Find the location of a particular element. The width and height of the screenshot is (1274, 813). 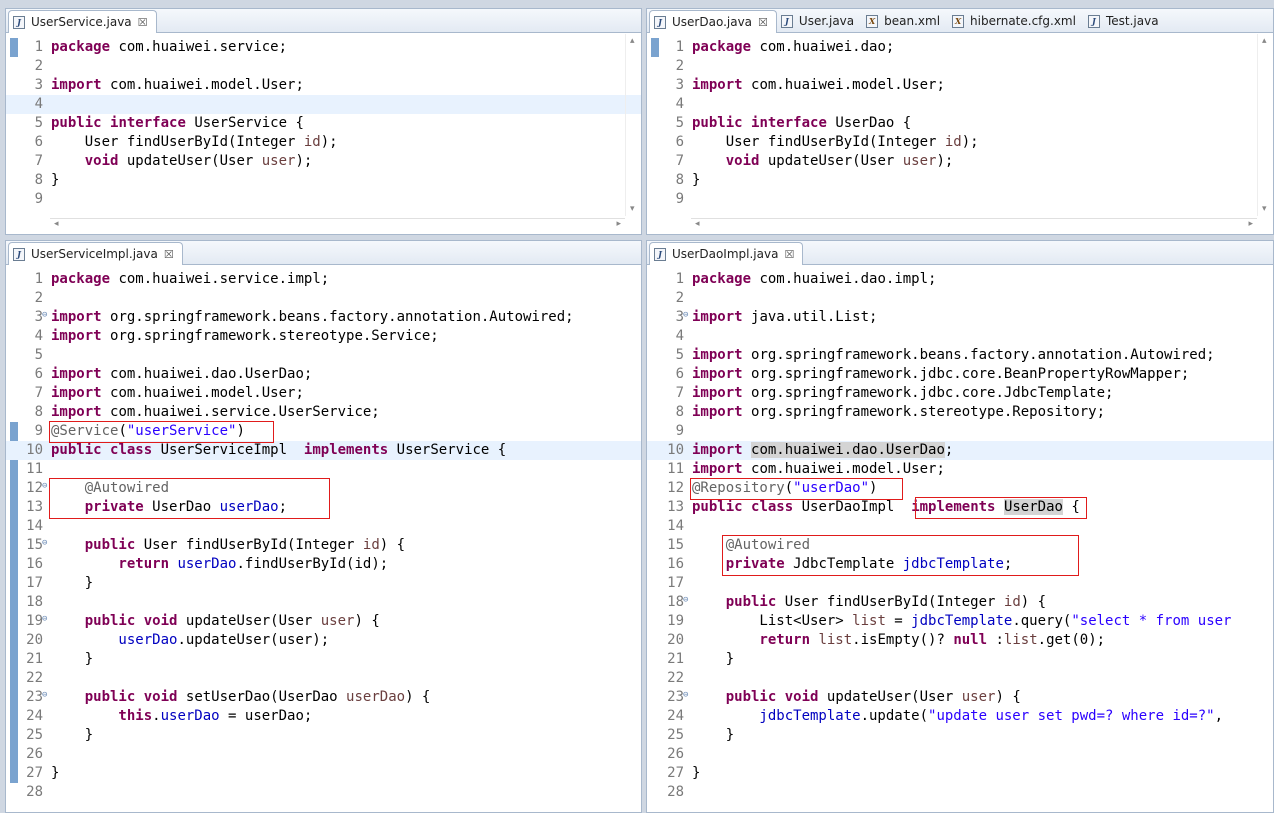

tab-userdaoimpl-java: J UserDaoImpl.java ☒ is located at coordinates (726, 253).